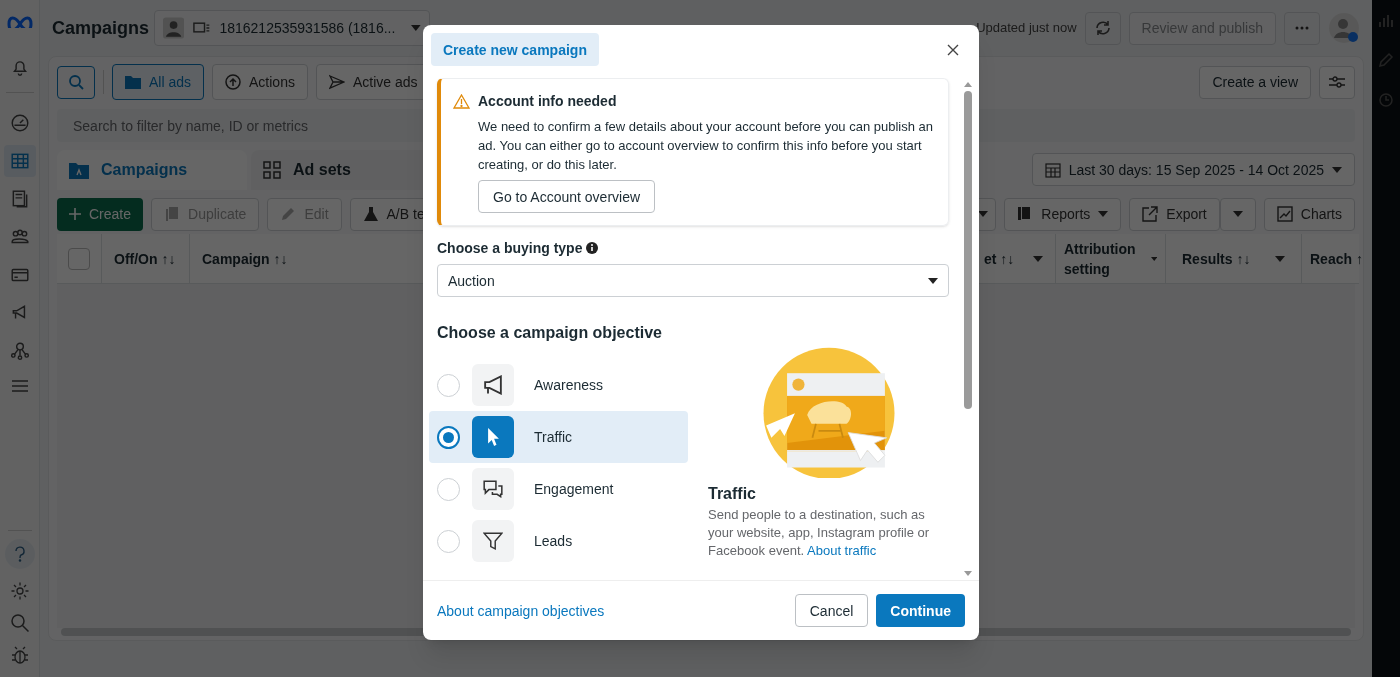  I want to click on table-icon, so click(19, 161).